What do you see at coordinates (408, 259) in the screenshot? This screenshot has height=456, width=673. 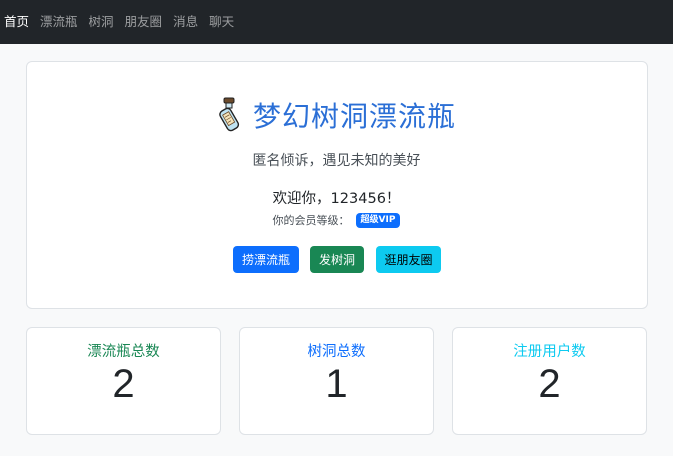 I see `browse-moments-button: 逛朋友圈` at bounding box center [408, 259].